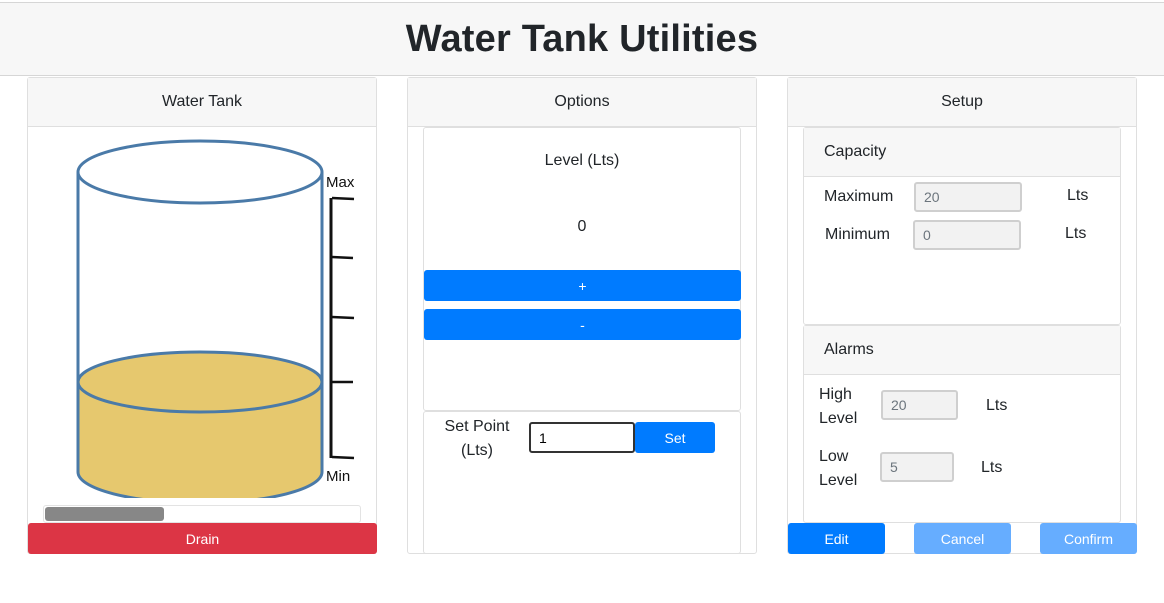 This screenshot has width=1164, height=603. Describe the element at coordinates (582, 102) in the screenshot. I see `options-card-header: Options` at that location.